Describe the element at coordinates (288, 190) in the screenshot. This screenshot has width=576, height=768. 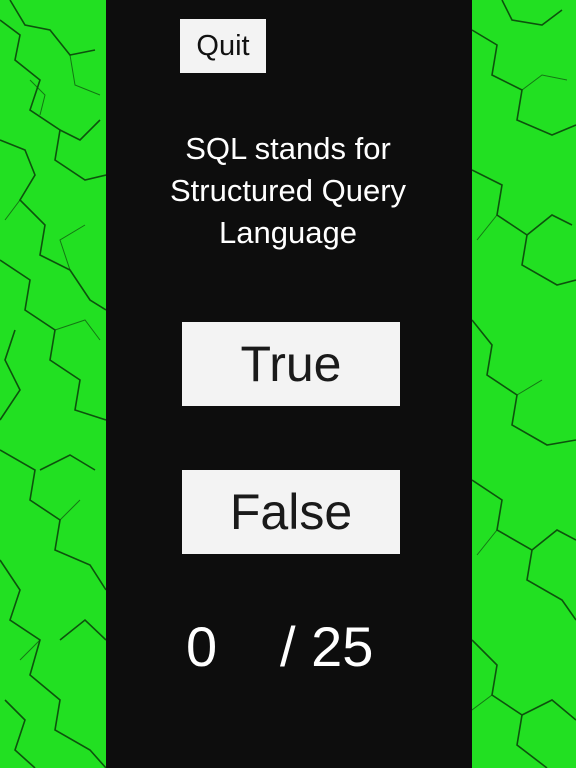
I see `question-text: SQL stands for Structured Query Language` at that location.